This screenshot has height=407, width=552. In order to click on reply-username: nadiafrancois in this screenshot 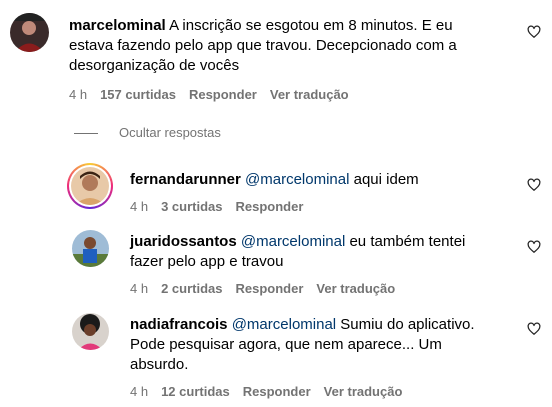, I will do `click(179, 324)`.